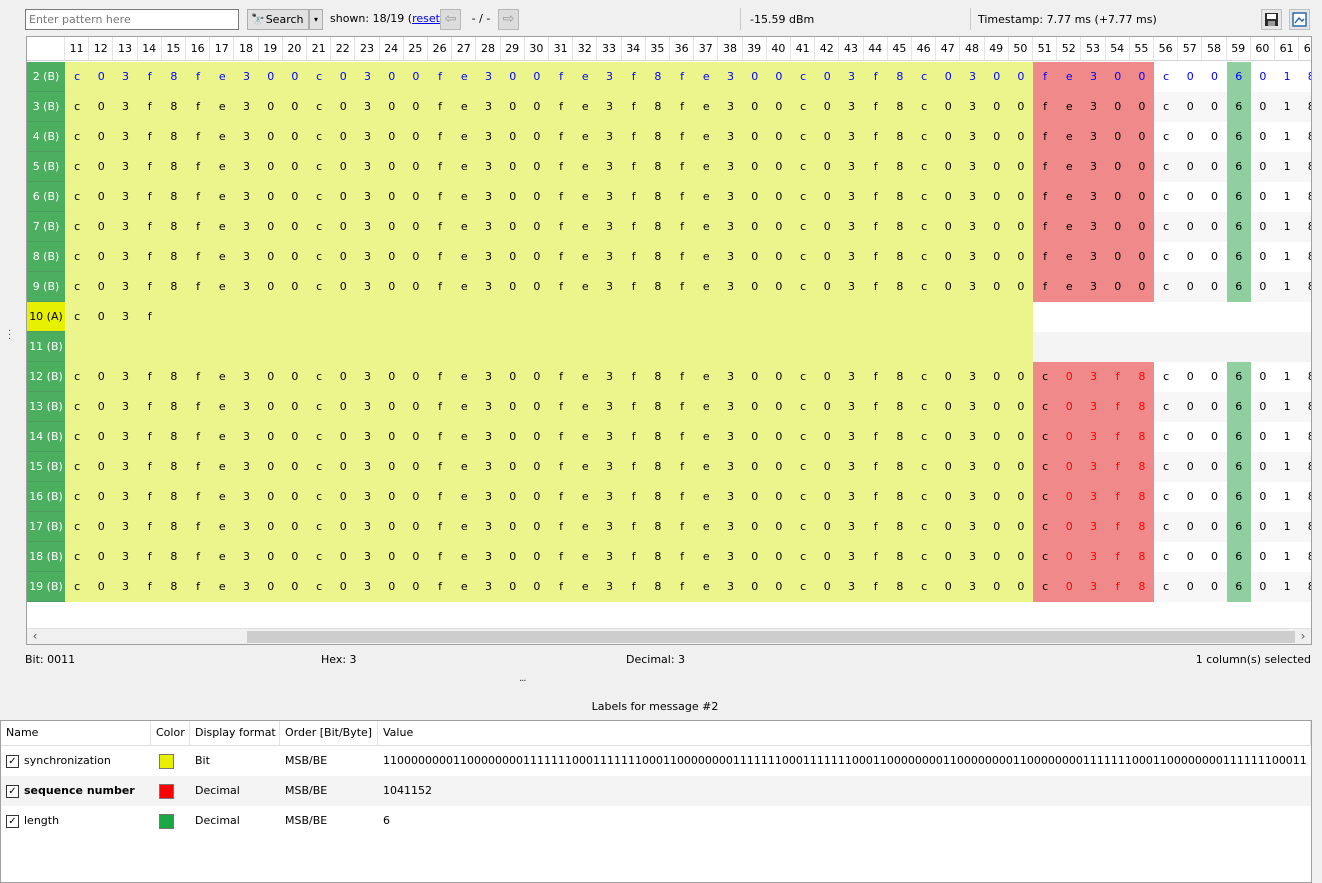 The image size is (1322, 883). Describe the element at coordinates (827, 49) in the screenshot. I see `column-header-42: 42` at that location.